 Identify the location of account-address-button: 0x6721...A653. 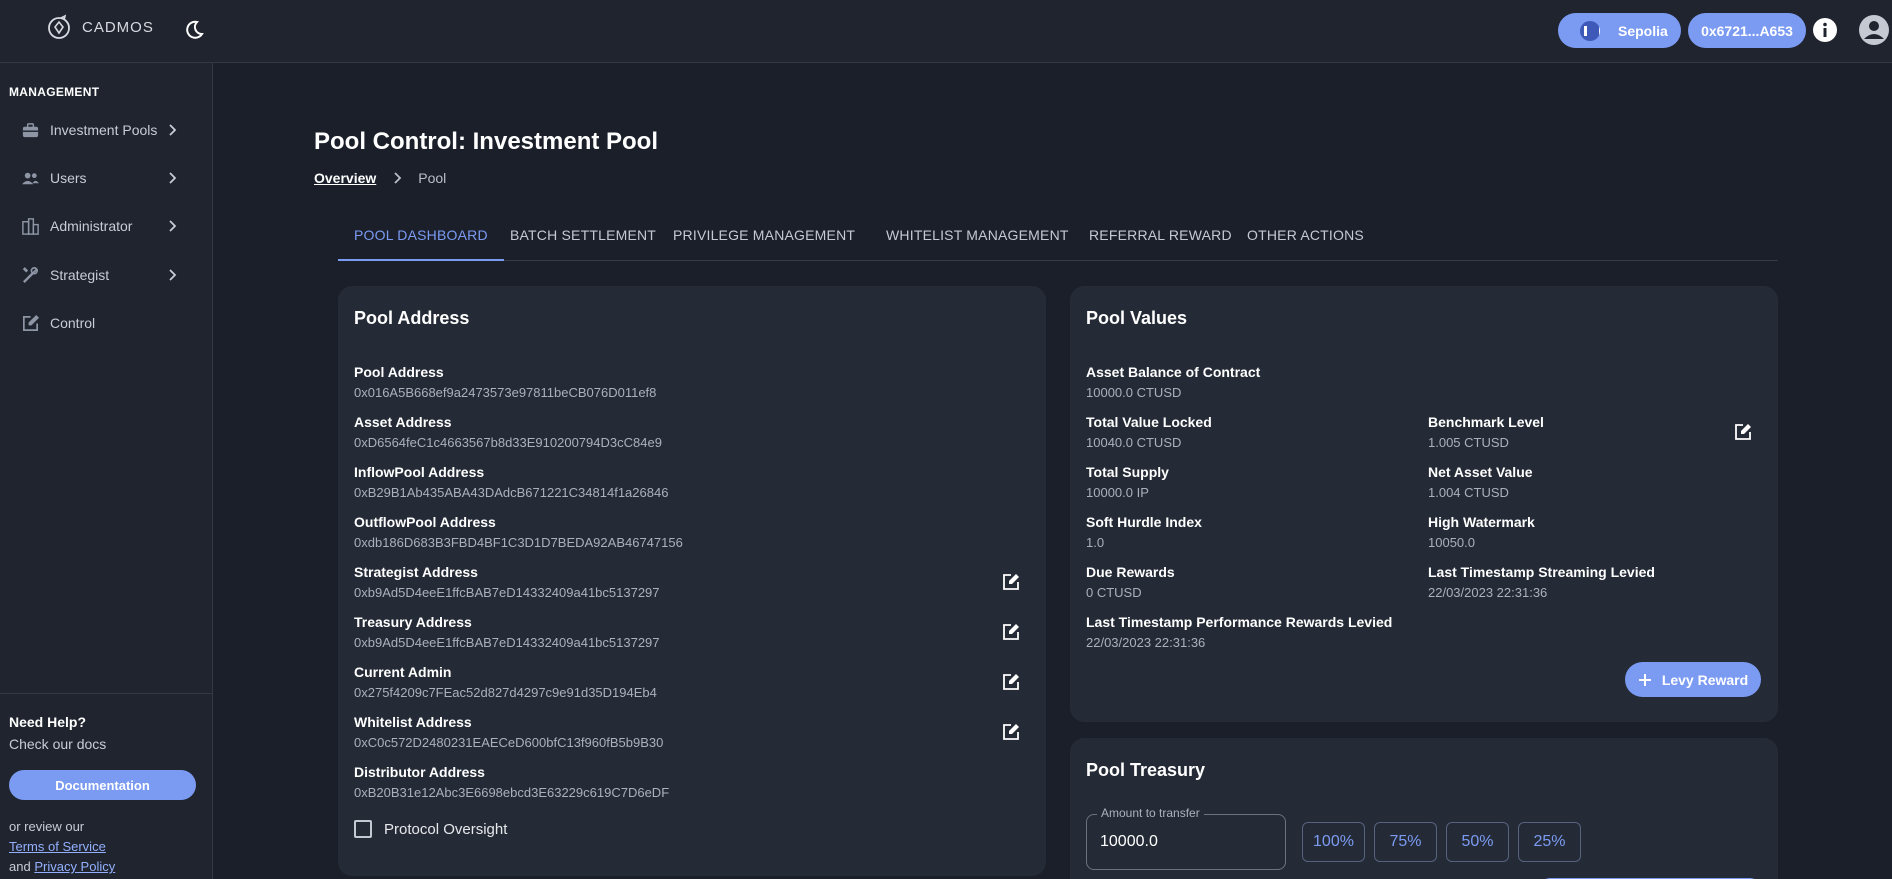
(1747, 30).